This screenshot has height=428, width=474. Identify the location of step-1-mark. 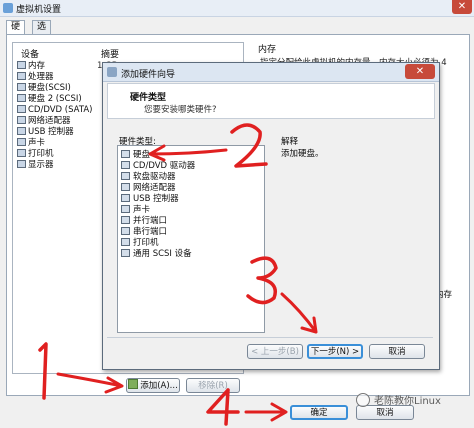
(43, 371).